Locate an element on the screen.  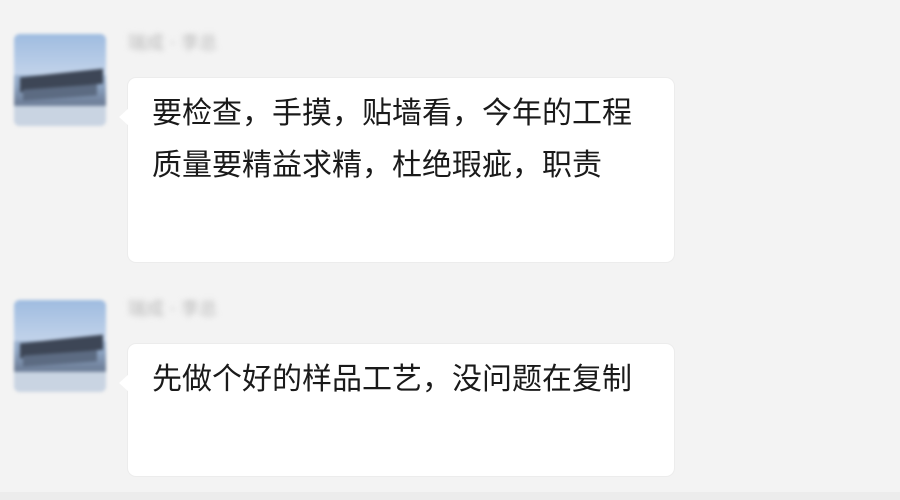
message-text: 要检查，手摸，贴墙看，今年的工程质量要精益求精，杜绝瑕疵，职责 is located at coordinates (392, 139).